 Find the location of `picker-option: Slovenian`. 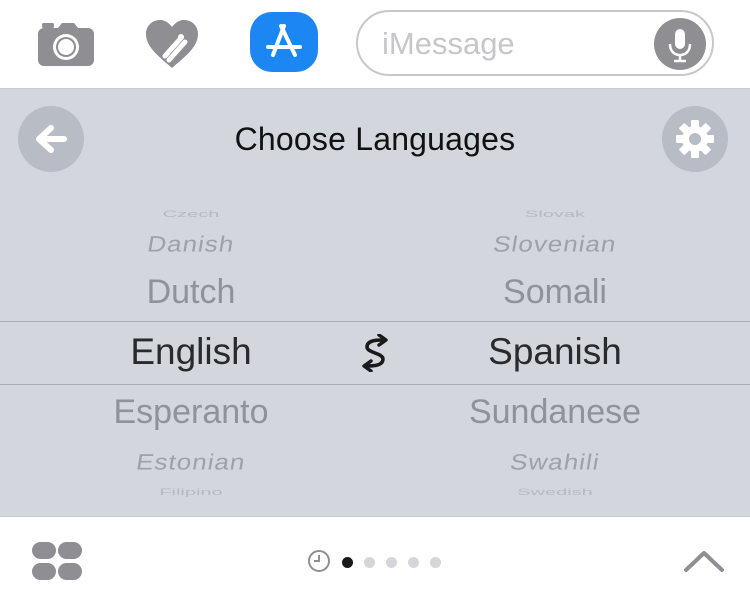

picker-option: Slovenian is located at coordinates (464, 244).